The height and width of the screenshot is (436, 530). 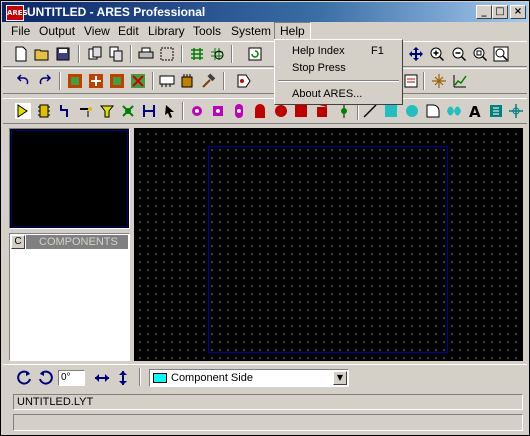 What do you see at coordinates (496, 111) in the screenshot?
I see `symbol-2d-icon` at bounding box center [496, 111].